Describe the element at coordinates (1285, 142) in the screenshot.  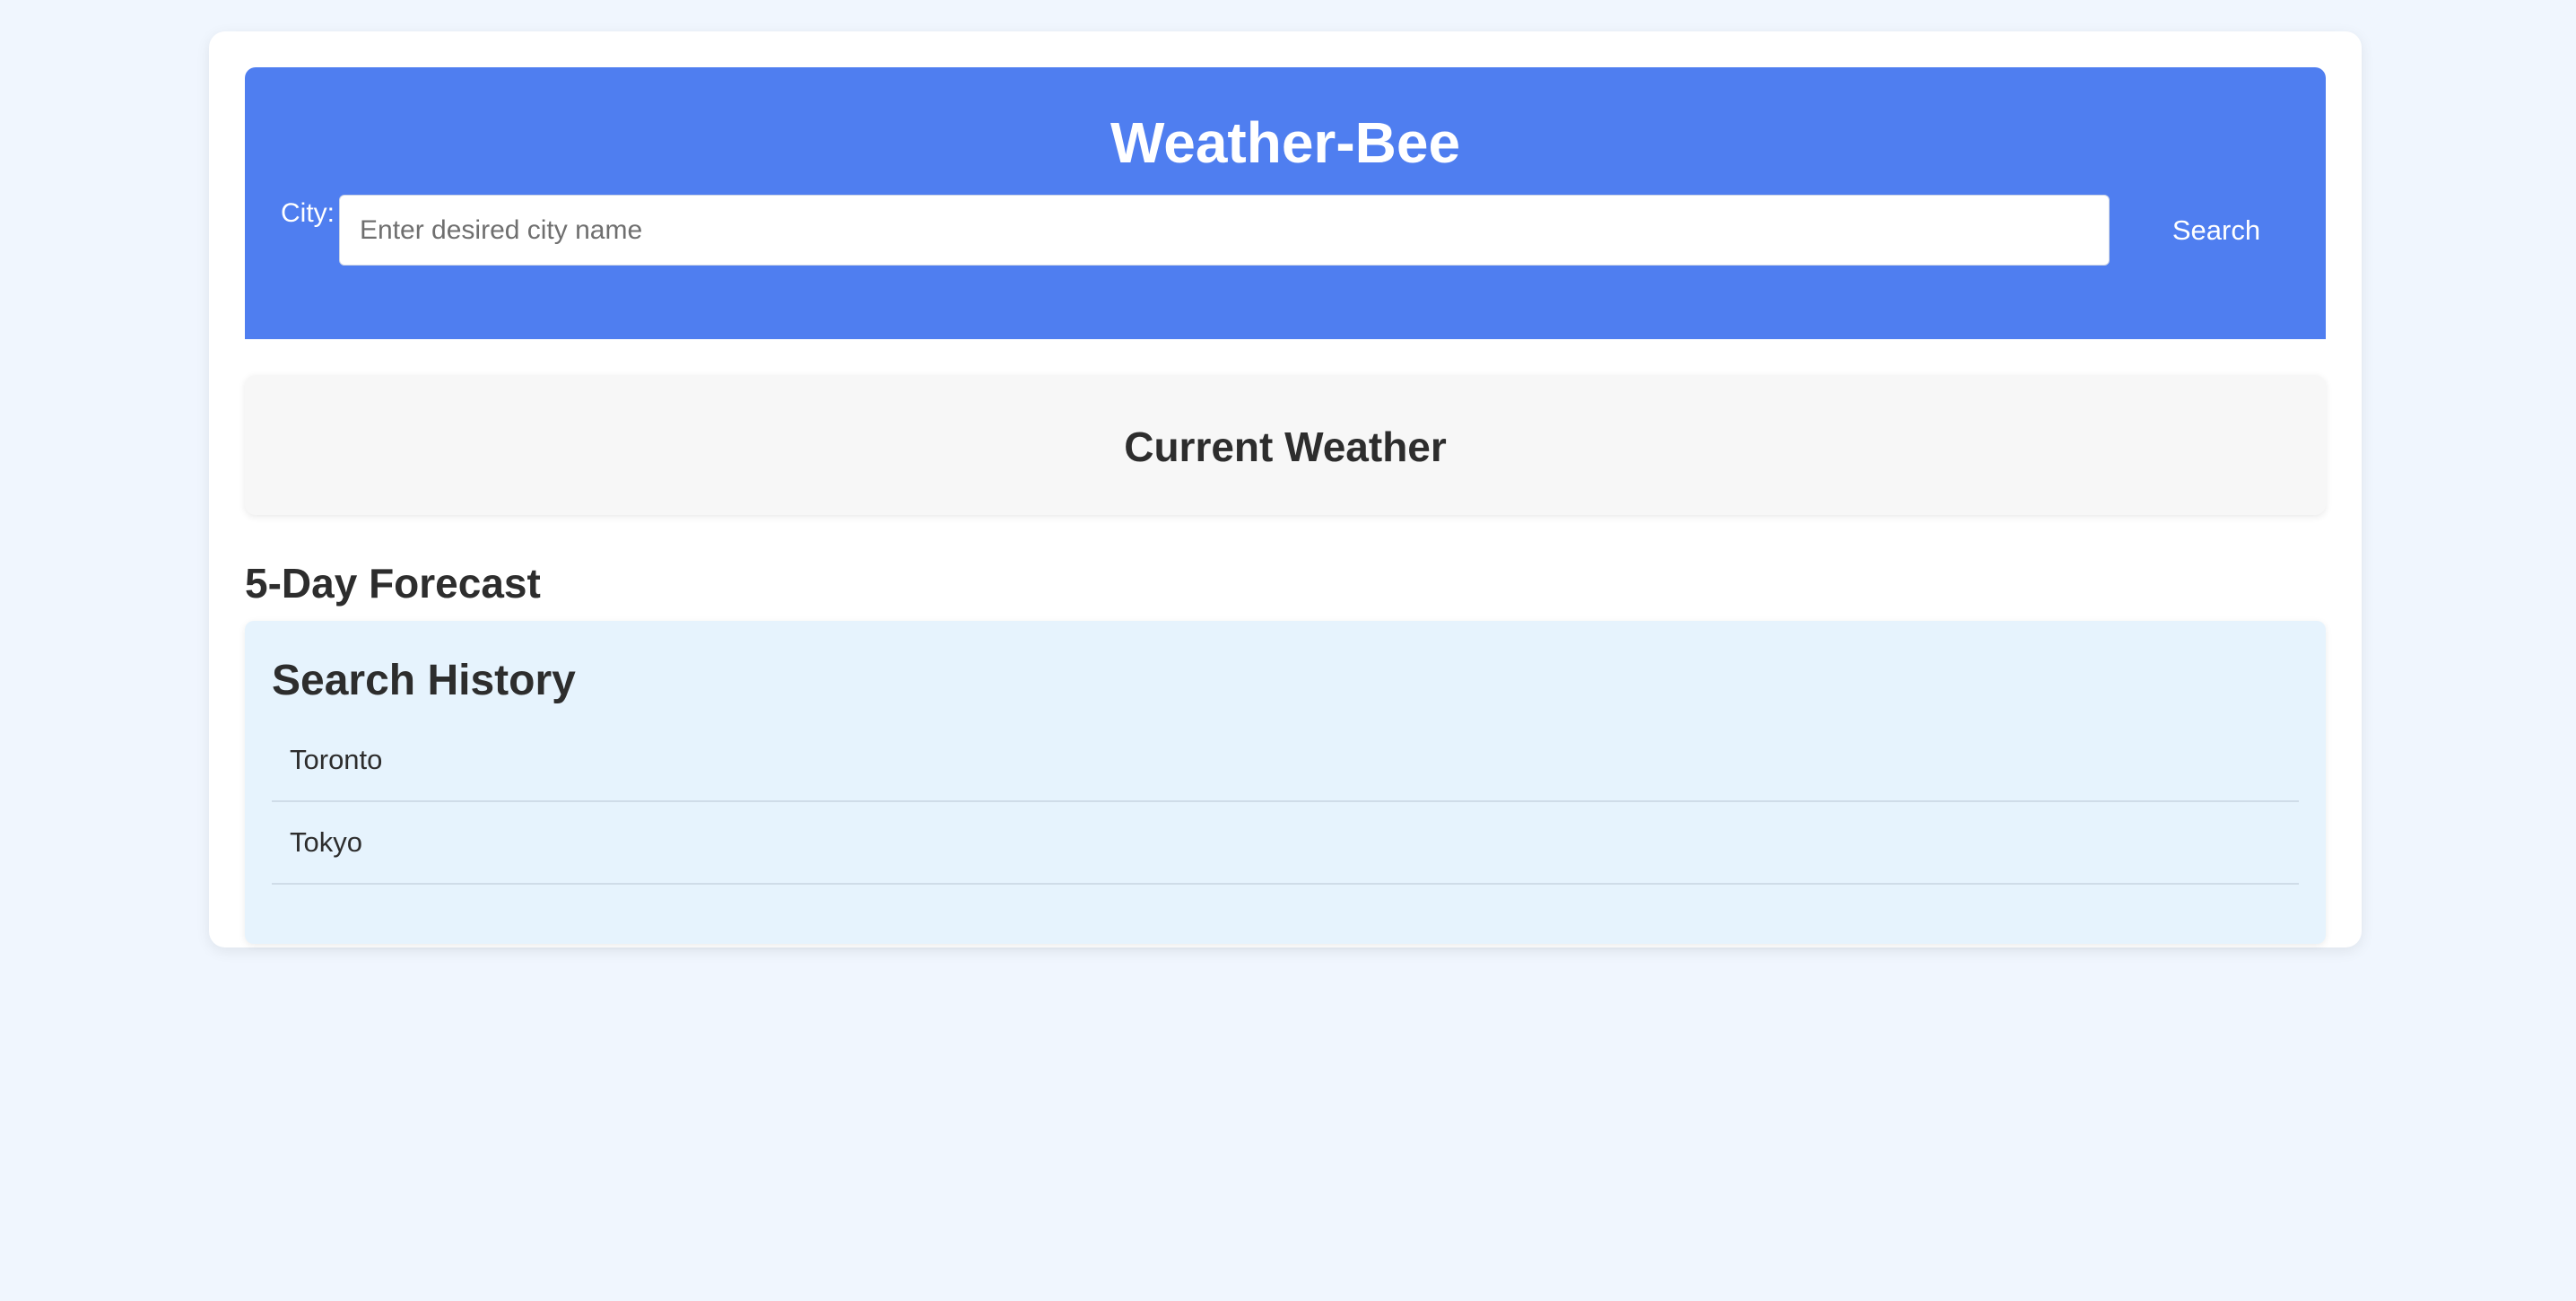
I see `app-title: Weather-Bee` at that location.